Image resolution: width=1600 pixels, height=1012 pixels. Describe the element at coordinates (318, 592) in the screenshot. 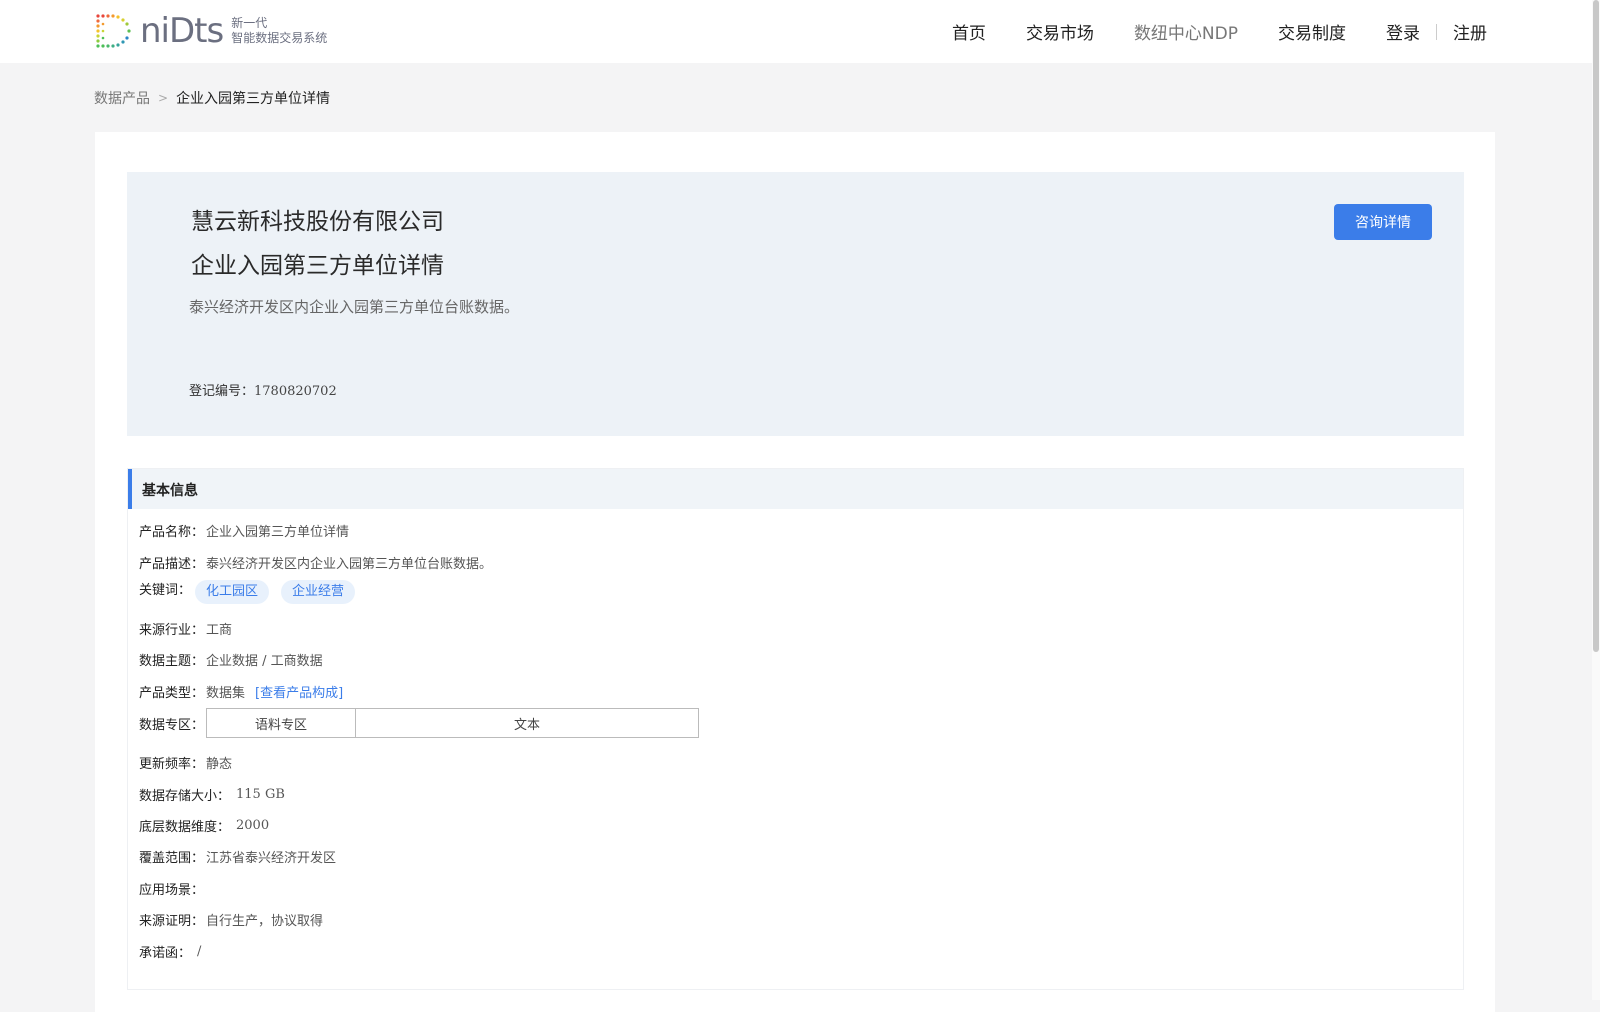

I see `keyword-tag: 企业经营` at that location.